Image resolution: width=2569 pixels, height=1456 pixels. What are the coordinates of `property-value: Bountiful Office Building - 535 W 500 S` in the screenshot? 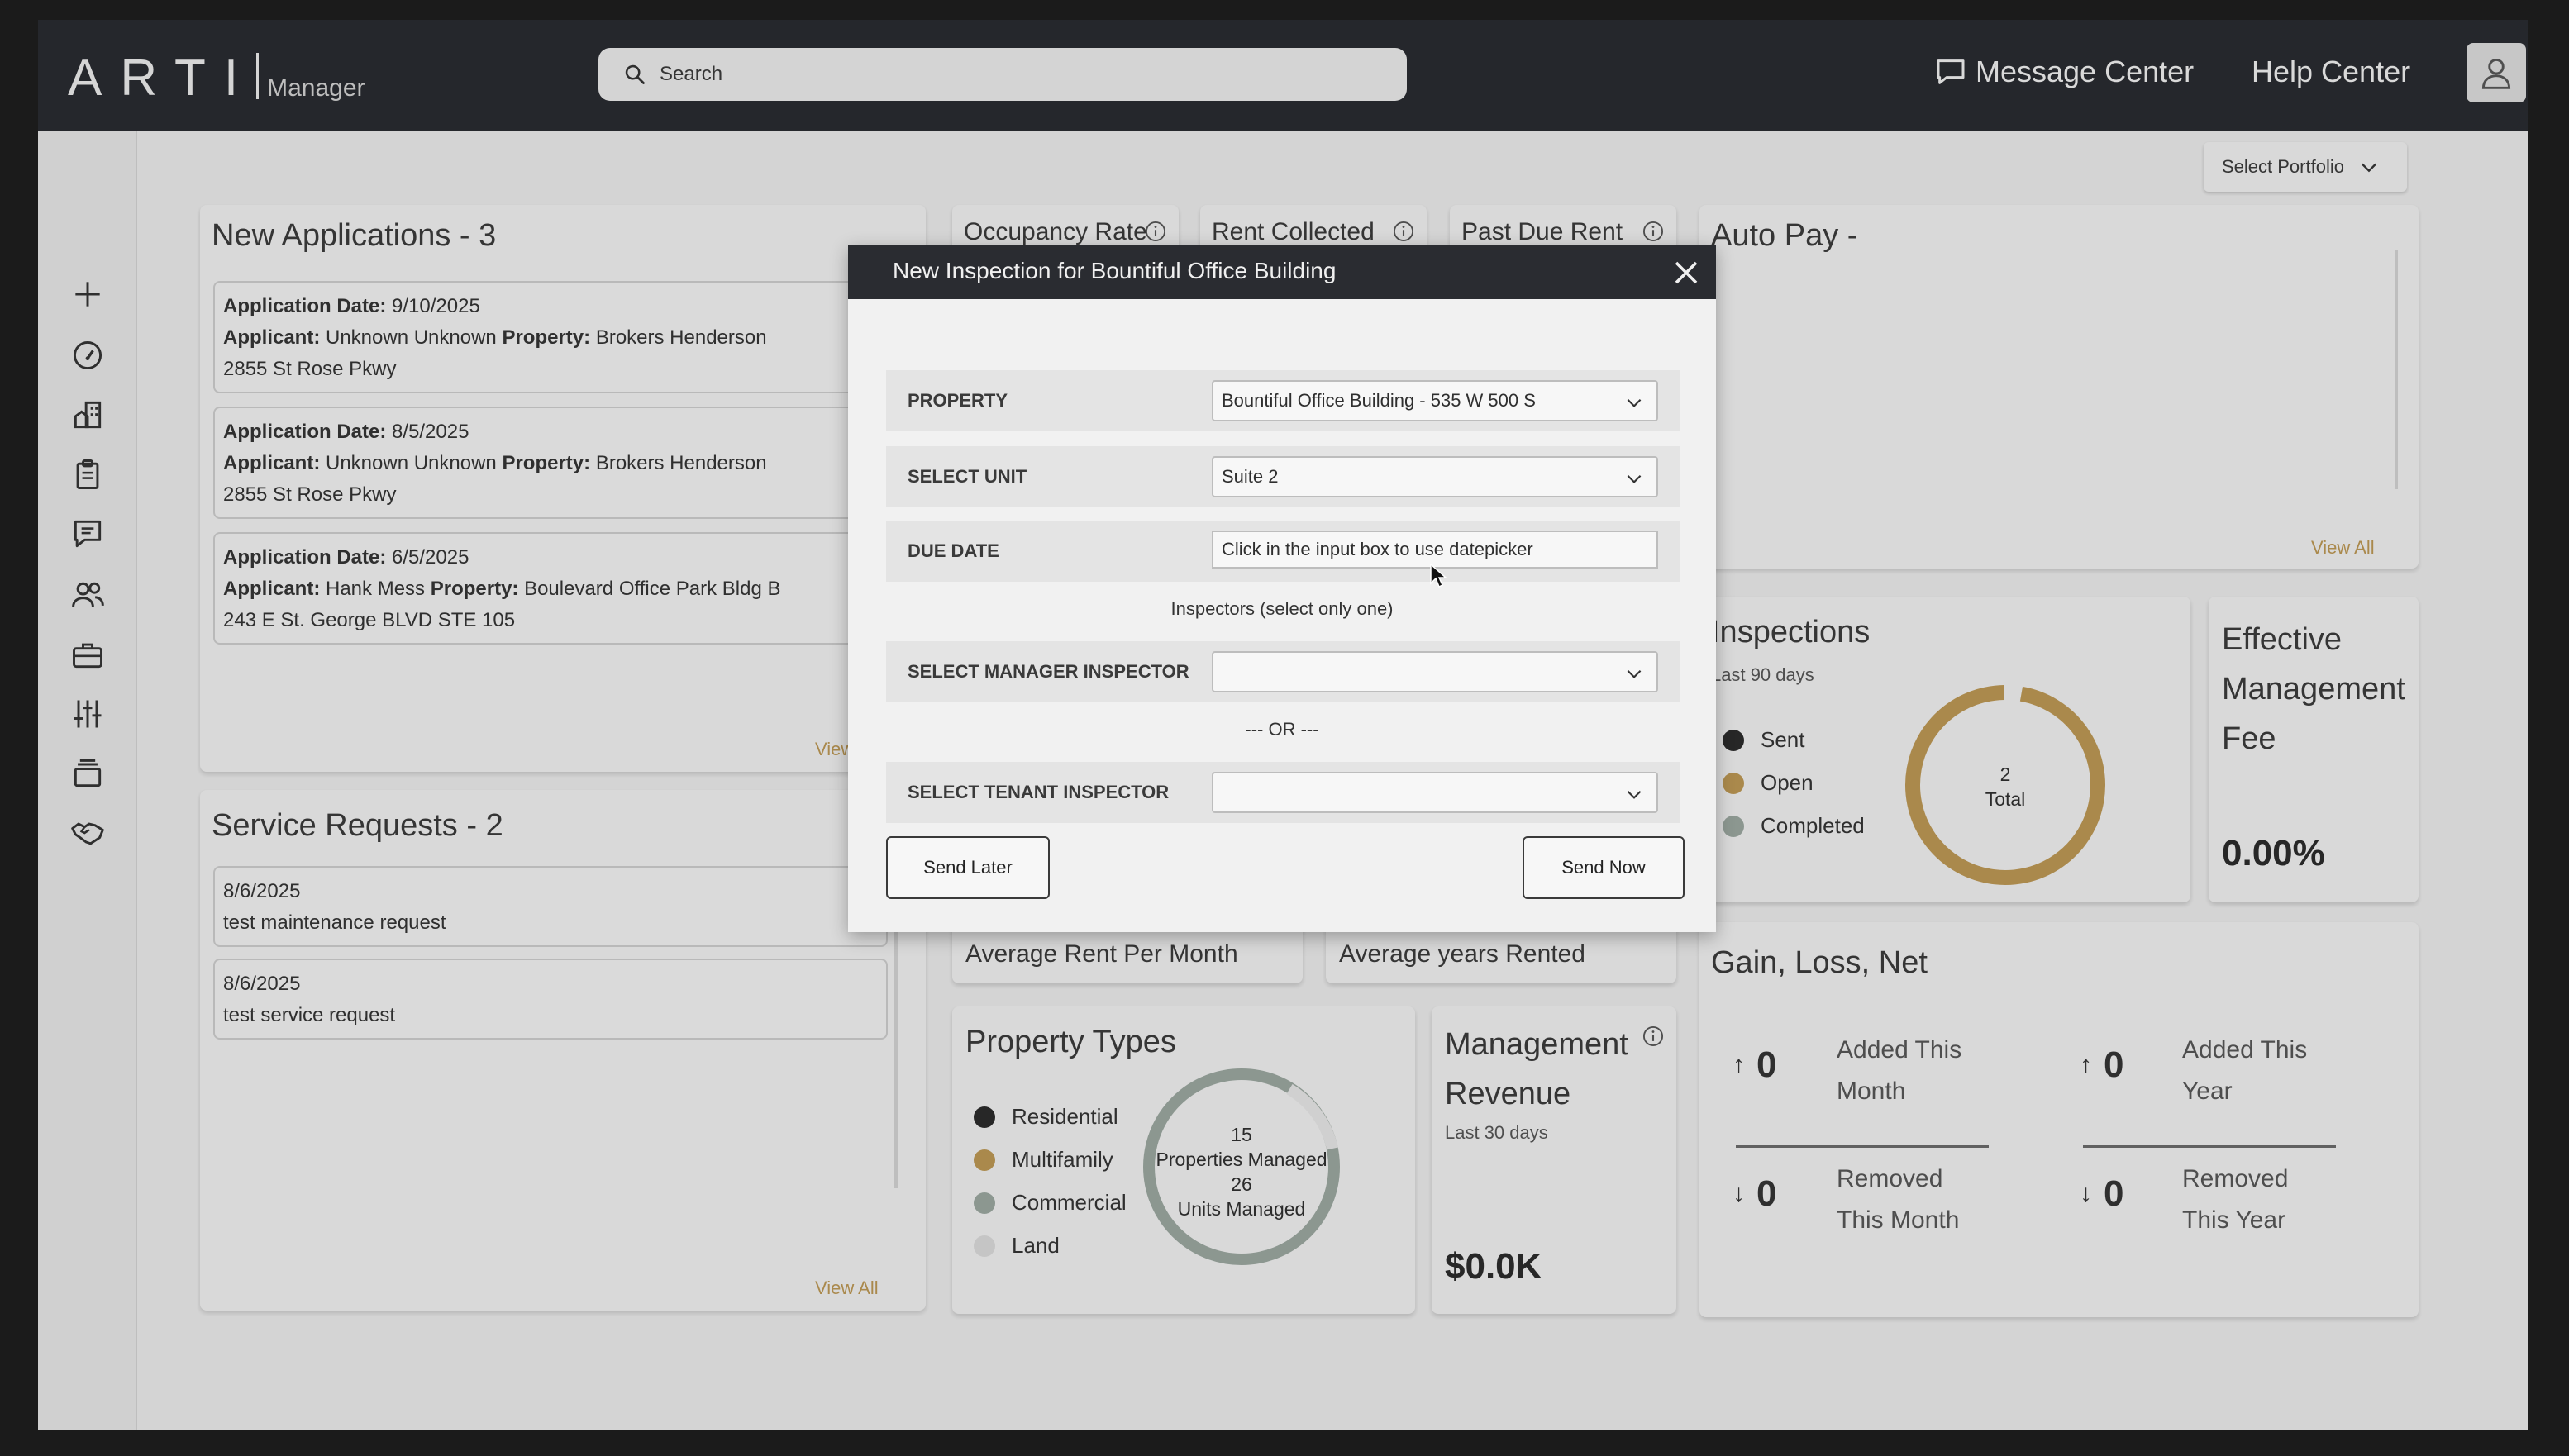 It's located at (1379, 400).